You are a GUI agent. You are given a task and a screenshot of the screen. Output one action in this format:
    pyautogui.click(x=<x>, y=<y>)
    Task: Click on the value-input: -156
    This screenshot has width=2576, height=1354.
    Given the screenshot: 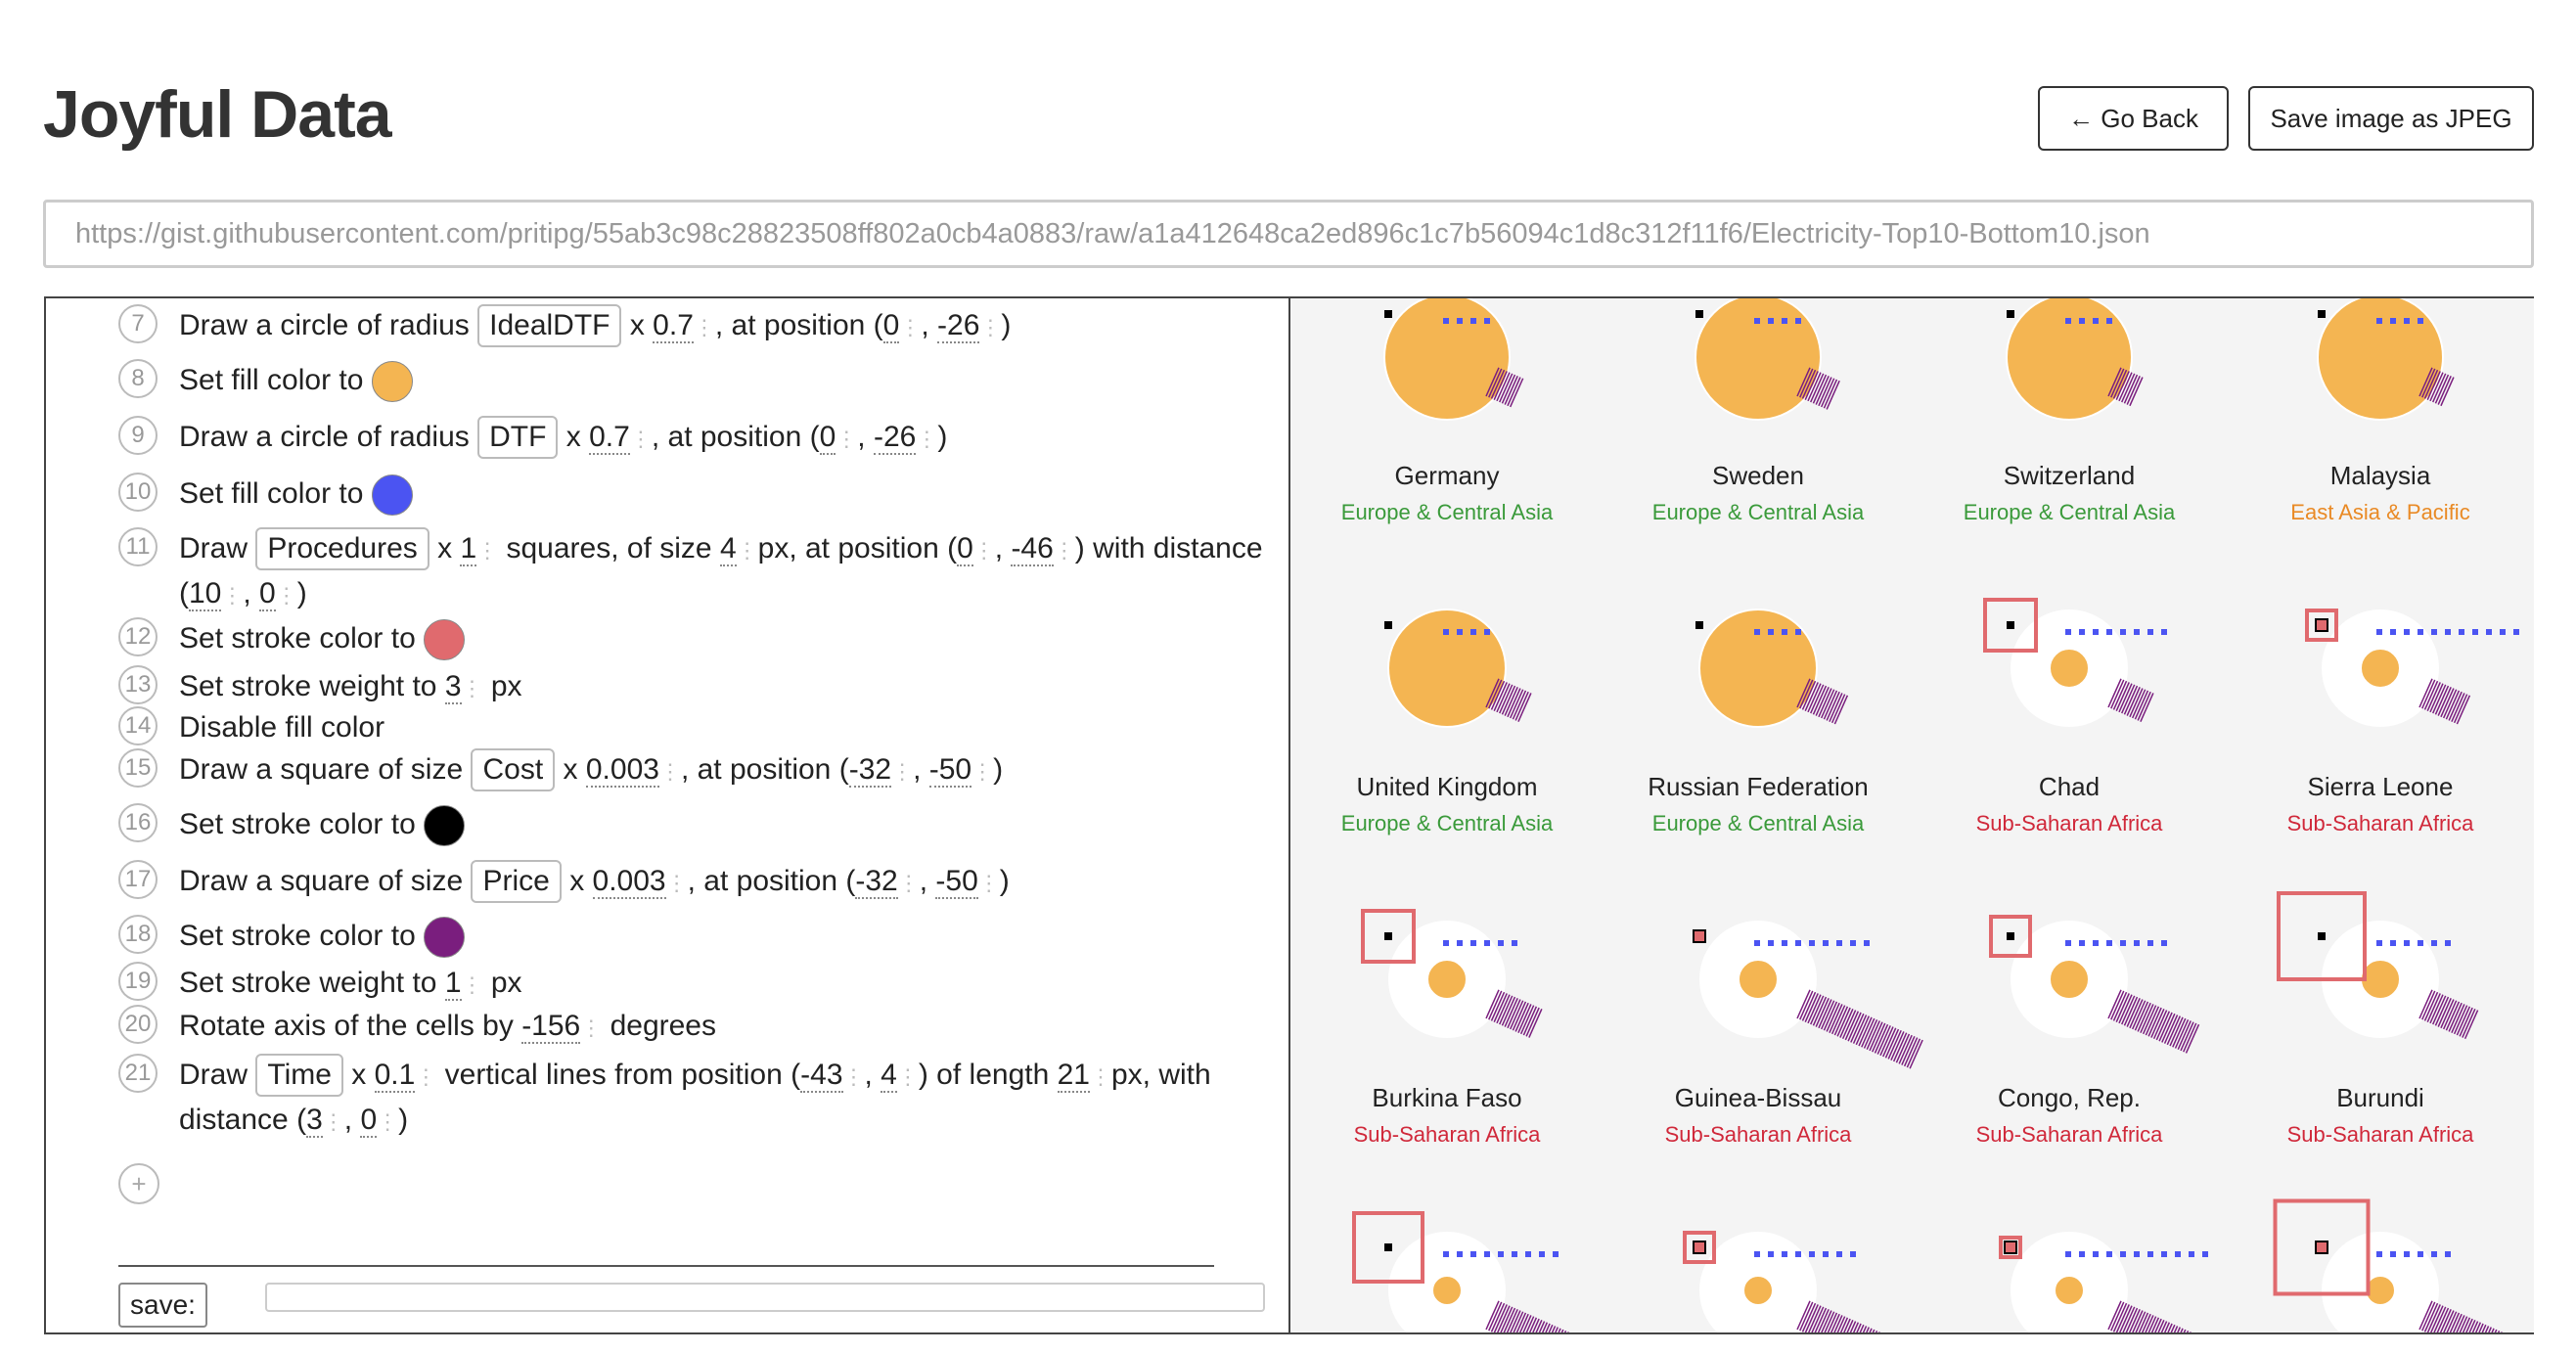 What is the action you would take?
    pyautogui.click(x=551, y=1027)
    